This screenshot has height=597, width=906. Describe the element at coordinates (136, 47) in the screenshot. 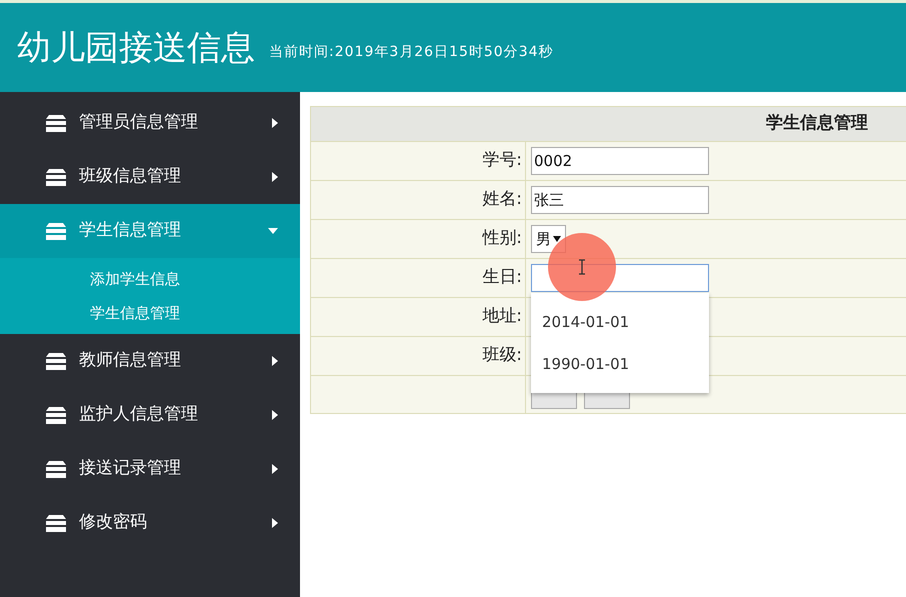

I see `site-title: 幼儿园接送信息` at that location.